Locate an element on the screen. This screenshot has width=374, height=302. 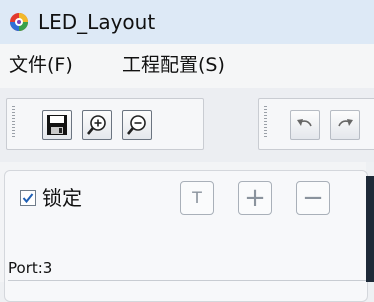
redo-button is located at coordinates (345, 125).